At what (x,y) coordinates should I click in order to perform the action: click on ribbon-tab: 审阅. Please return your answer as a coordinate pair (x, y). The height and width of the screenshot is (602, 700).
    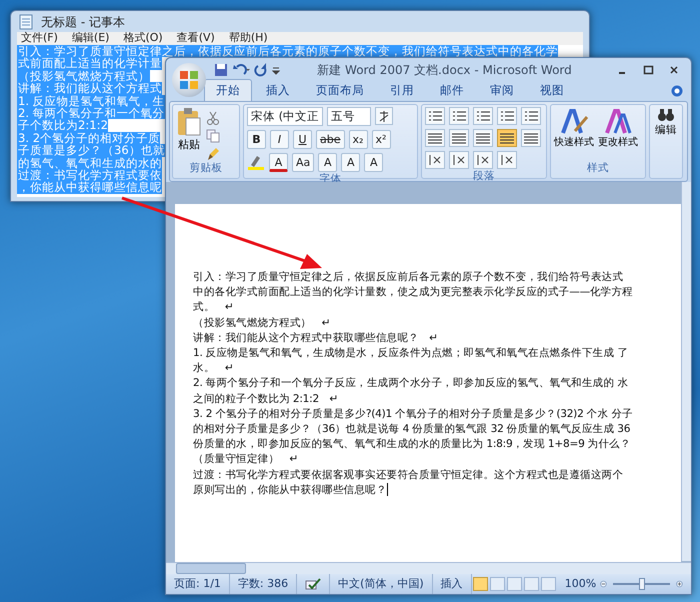
    Looking at the image, I should click on (502, 89).